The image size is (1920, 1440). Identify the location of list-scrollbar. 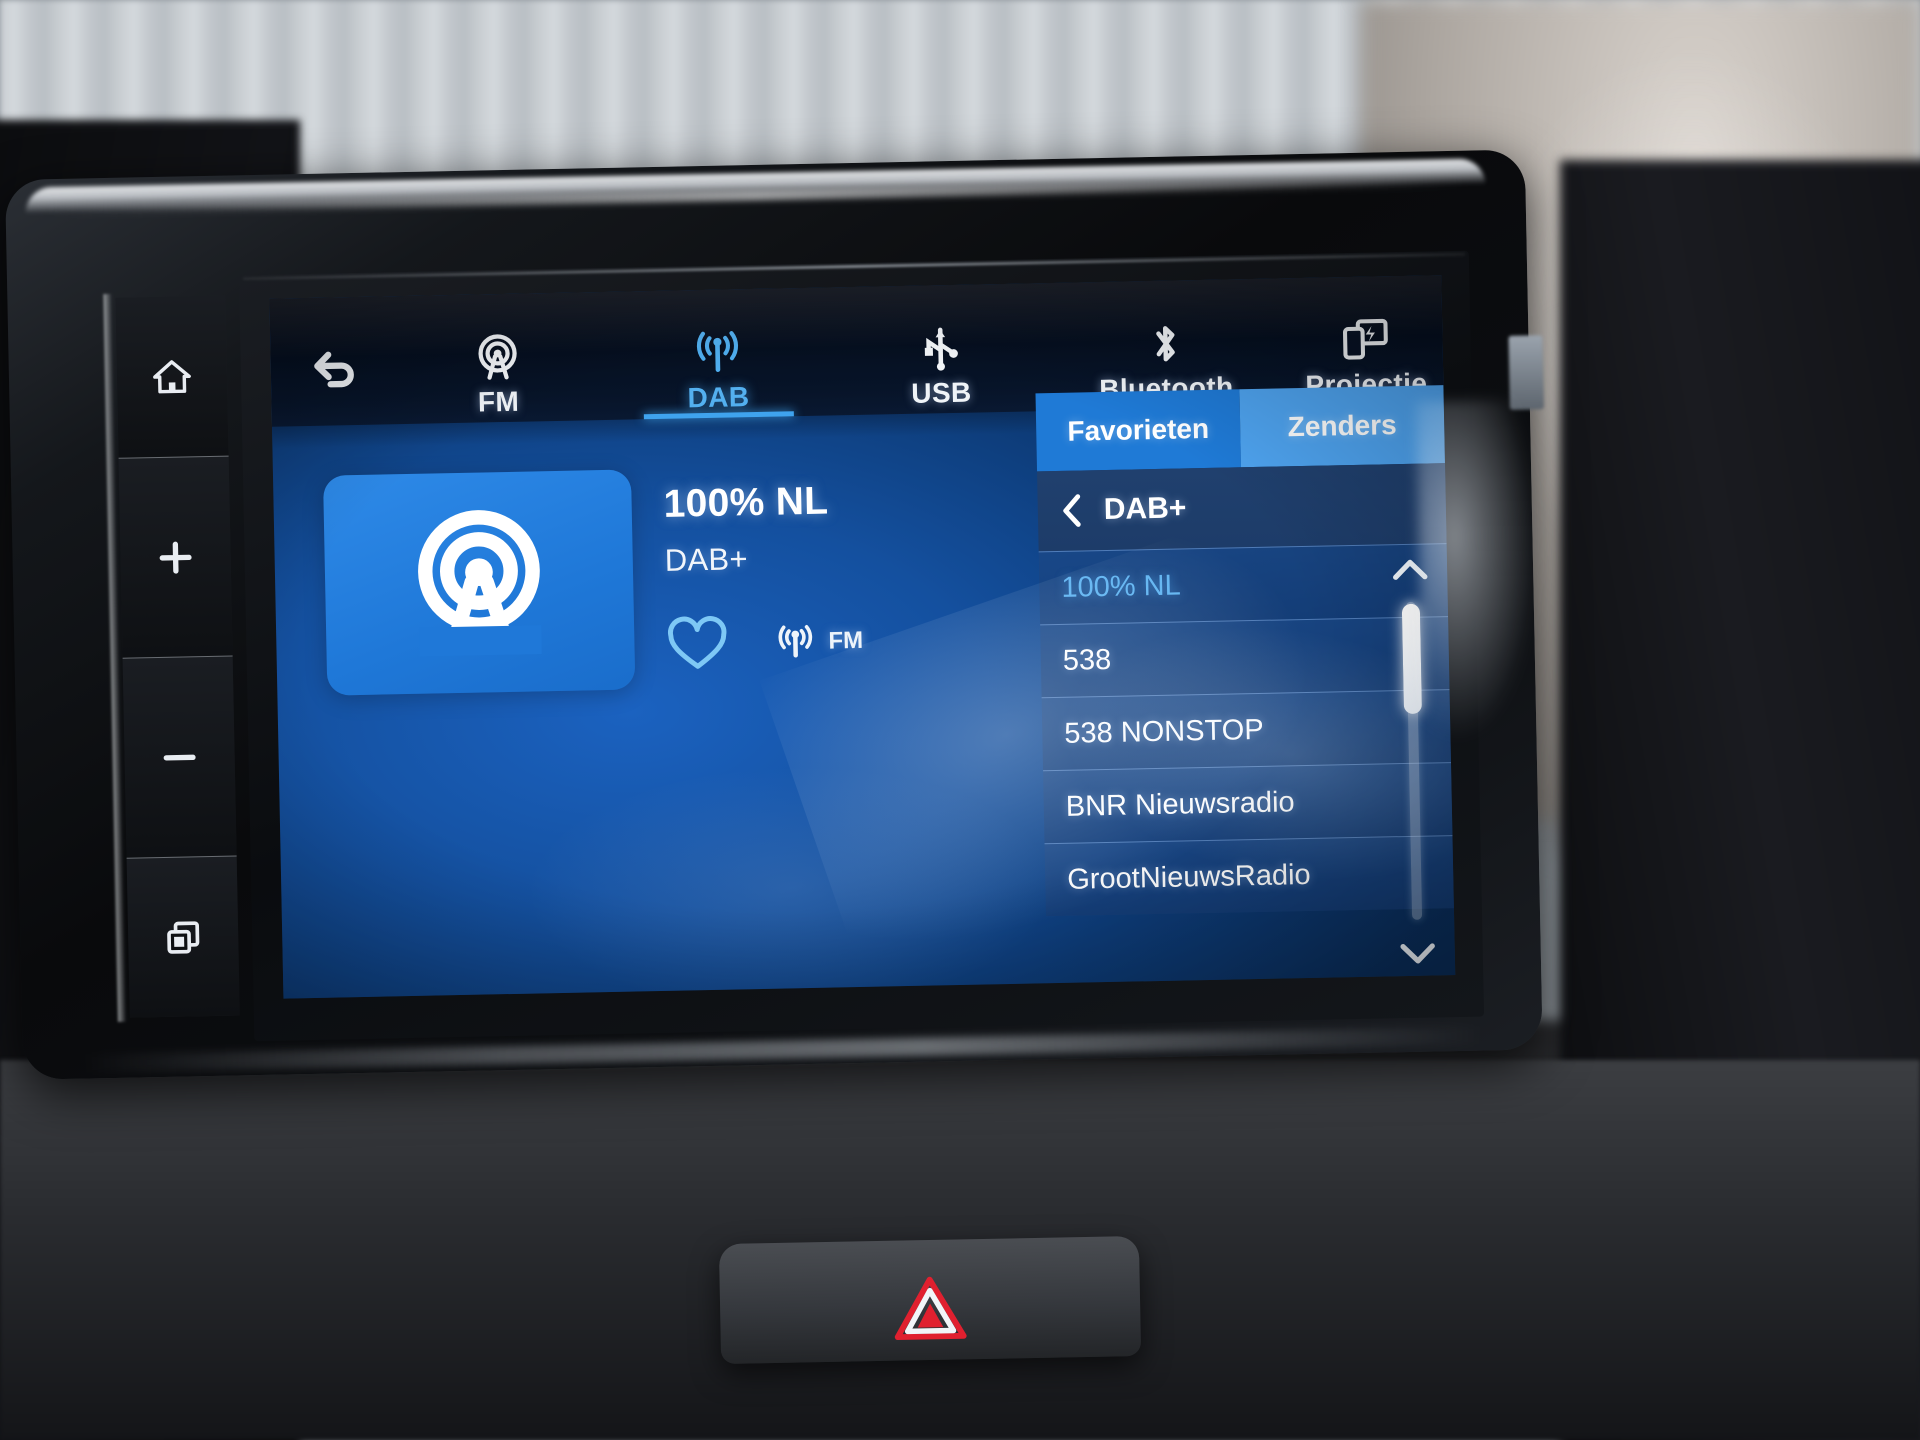
(1414, 760).